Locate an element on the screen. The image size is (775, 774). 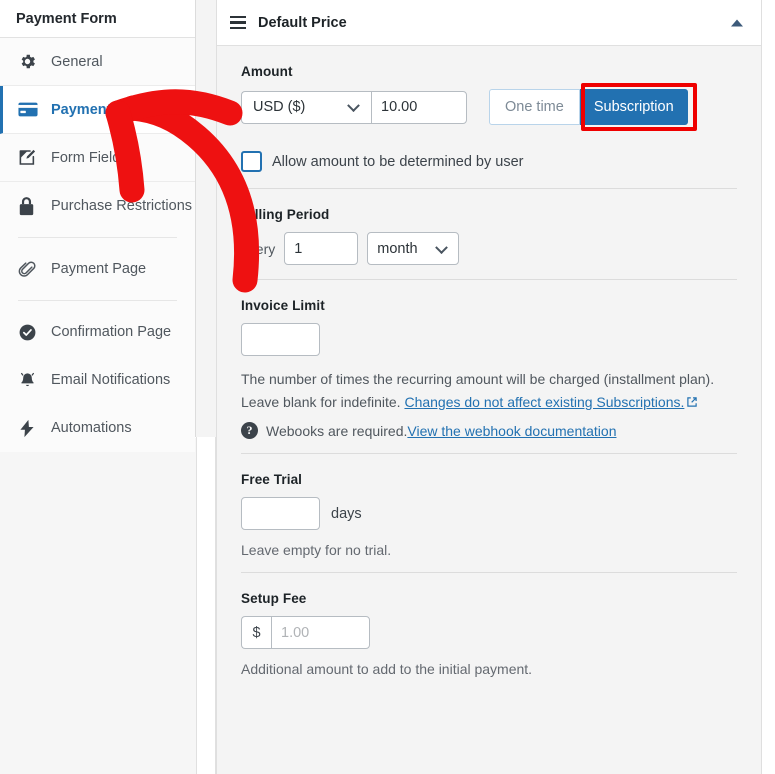
paperclip-icon is located at coordinates (30, 269).